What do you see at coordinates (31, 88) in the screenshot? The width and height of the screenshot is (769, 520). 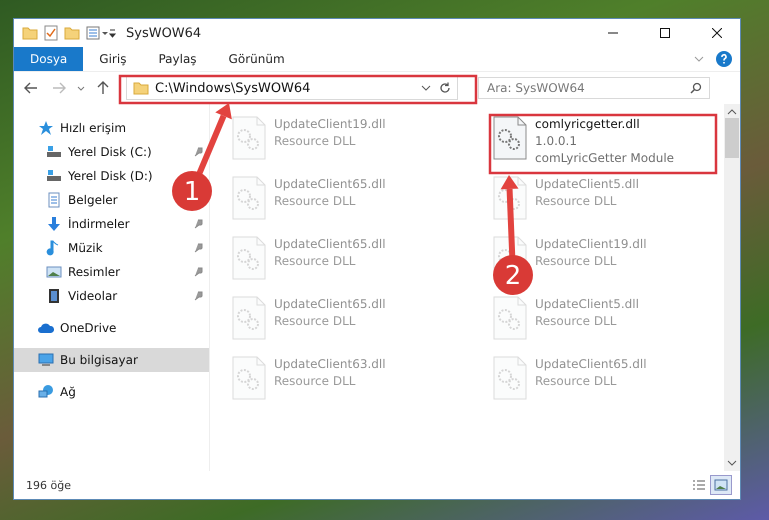 I see `arrow-left-icon` at bounding box center [31, 88].